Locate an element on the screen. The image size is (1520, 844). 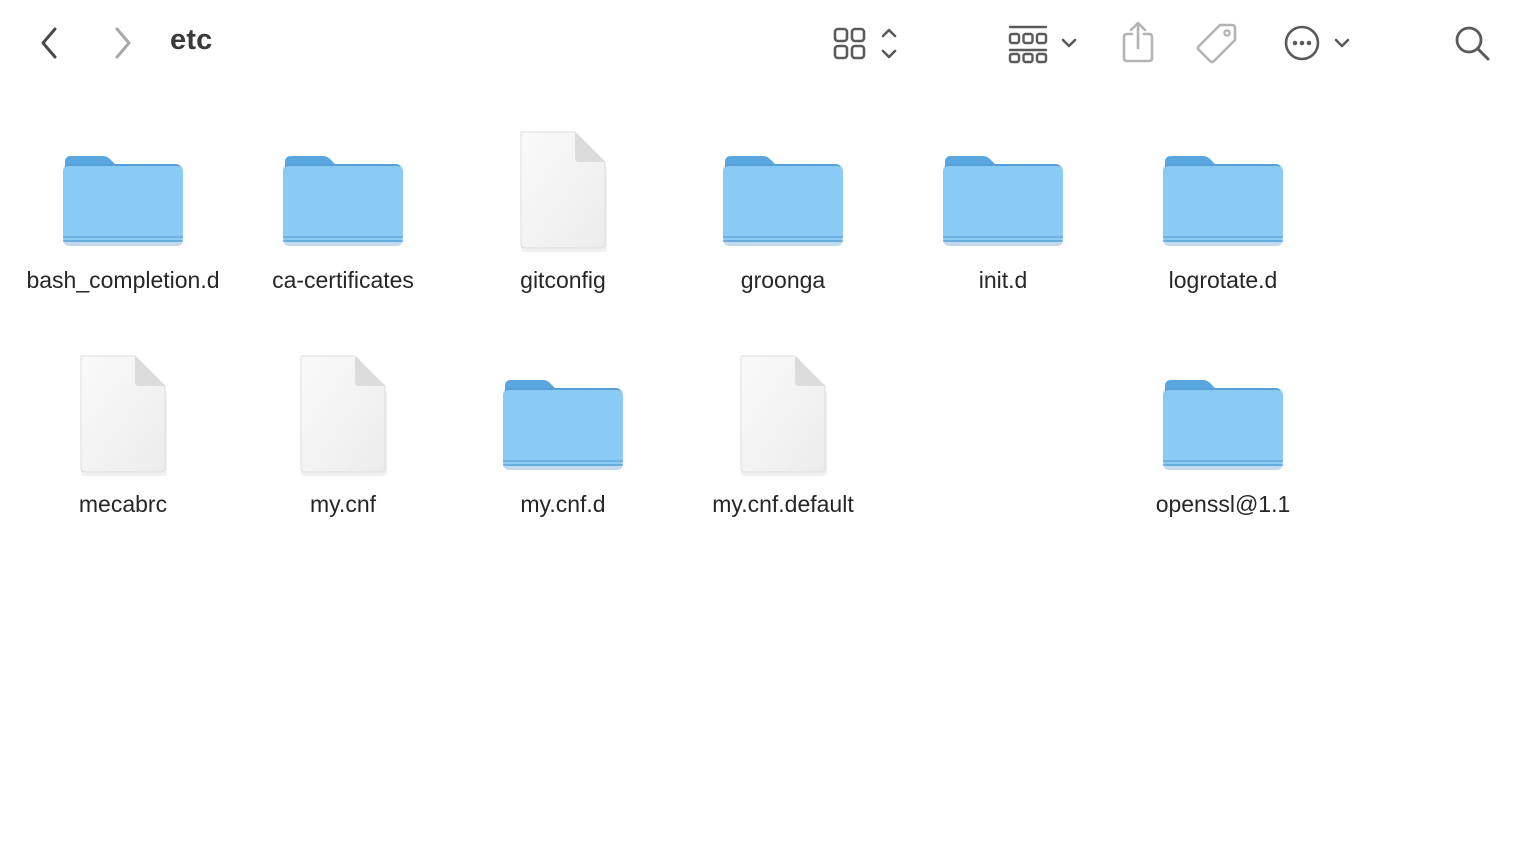
item-name: my.cnf.default is located at coordinates (783, 504).